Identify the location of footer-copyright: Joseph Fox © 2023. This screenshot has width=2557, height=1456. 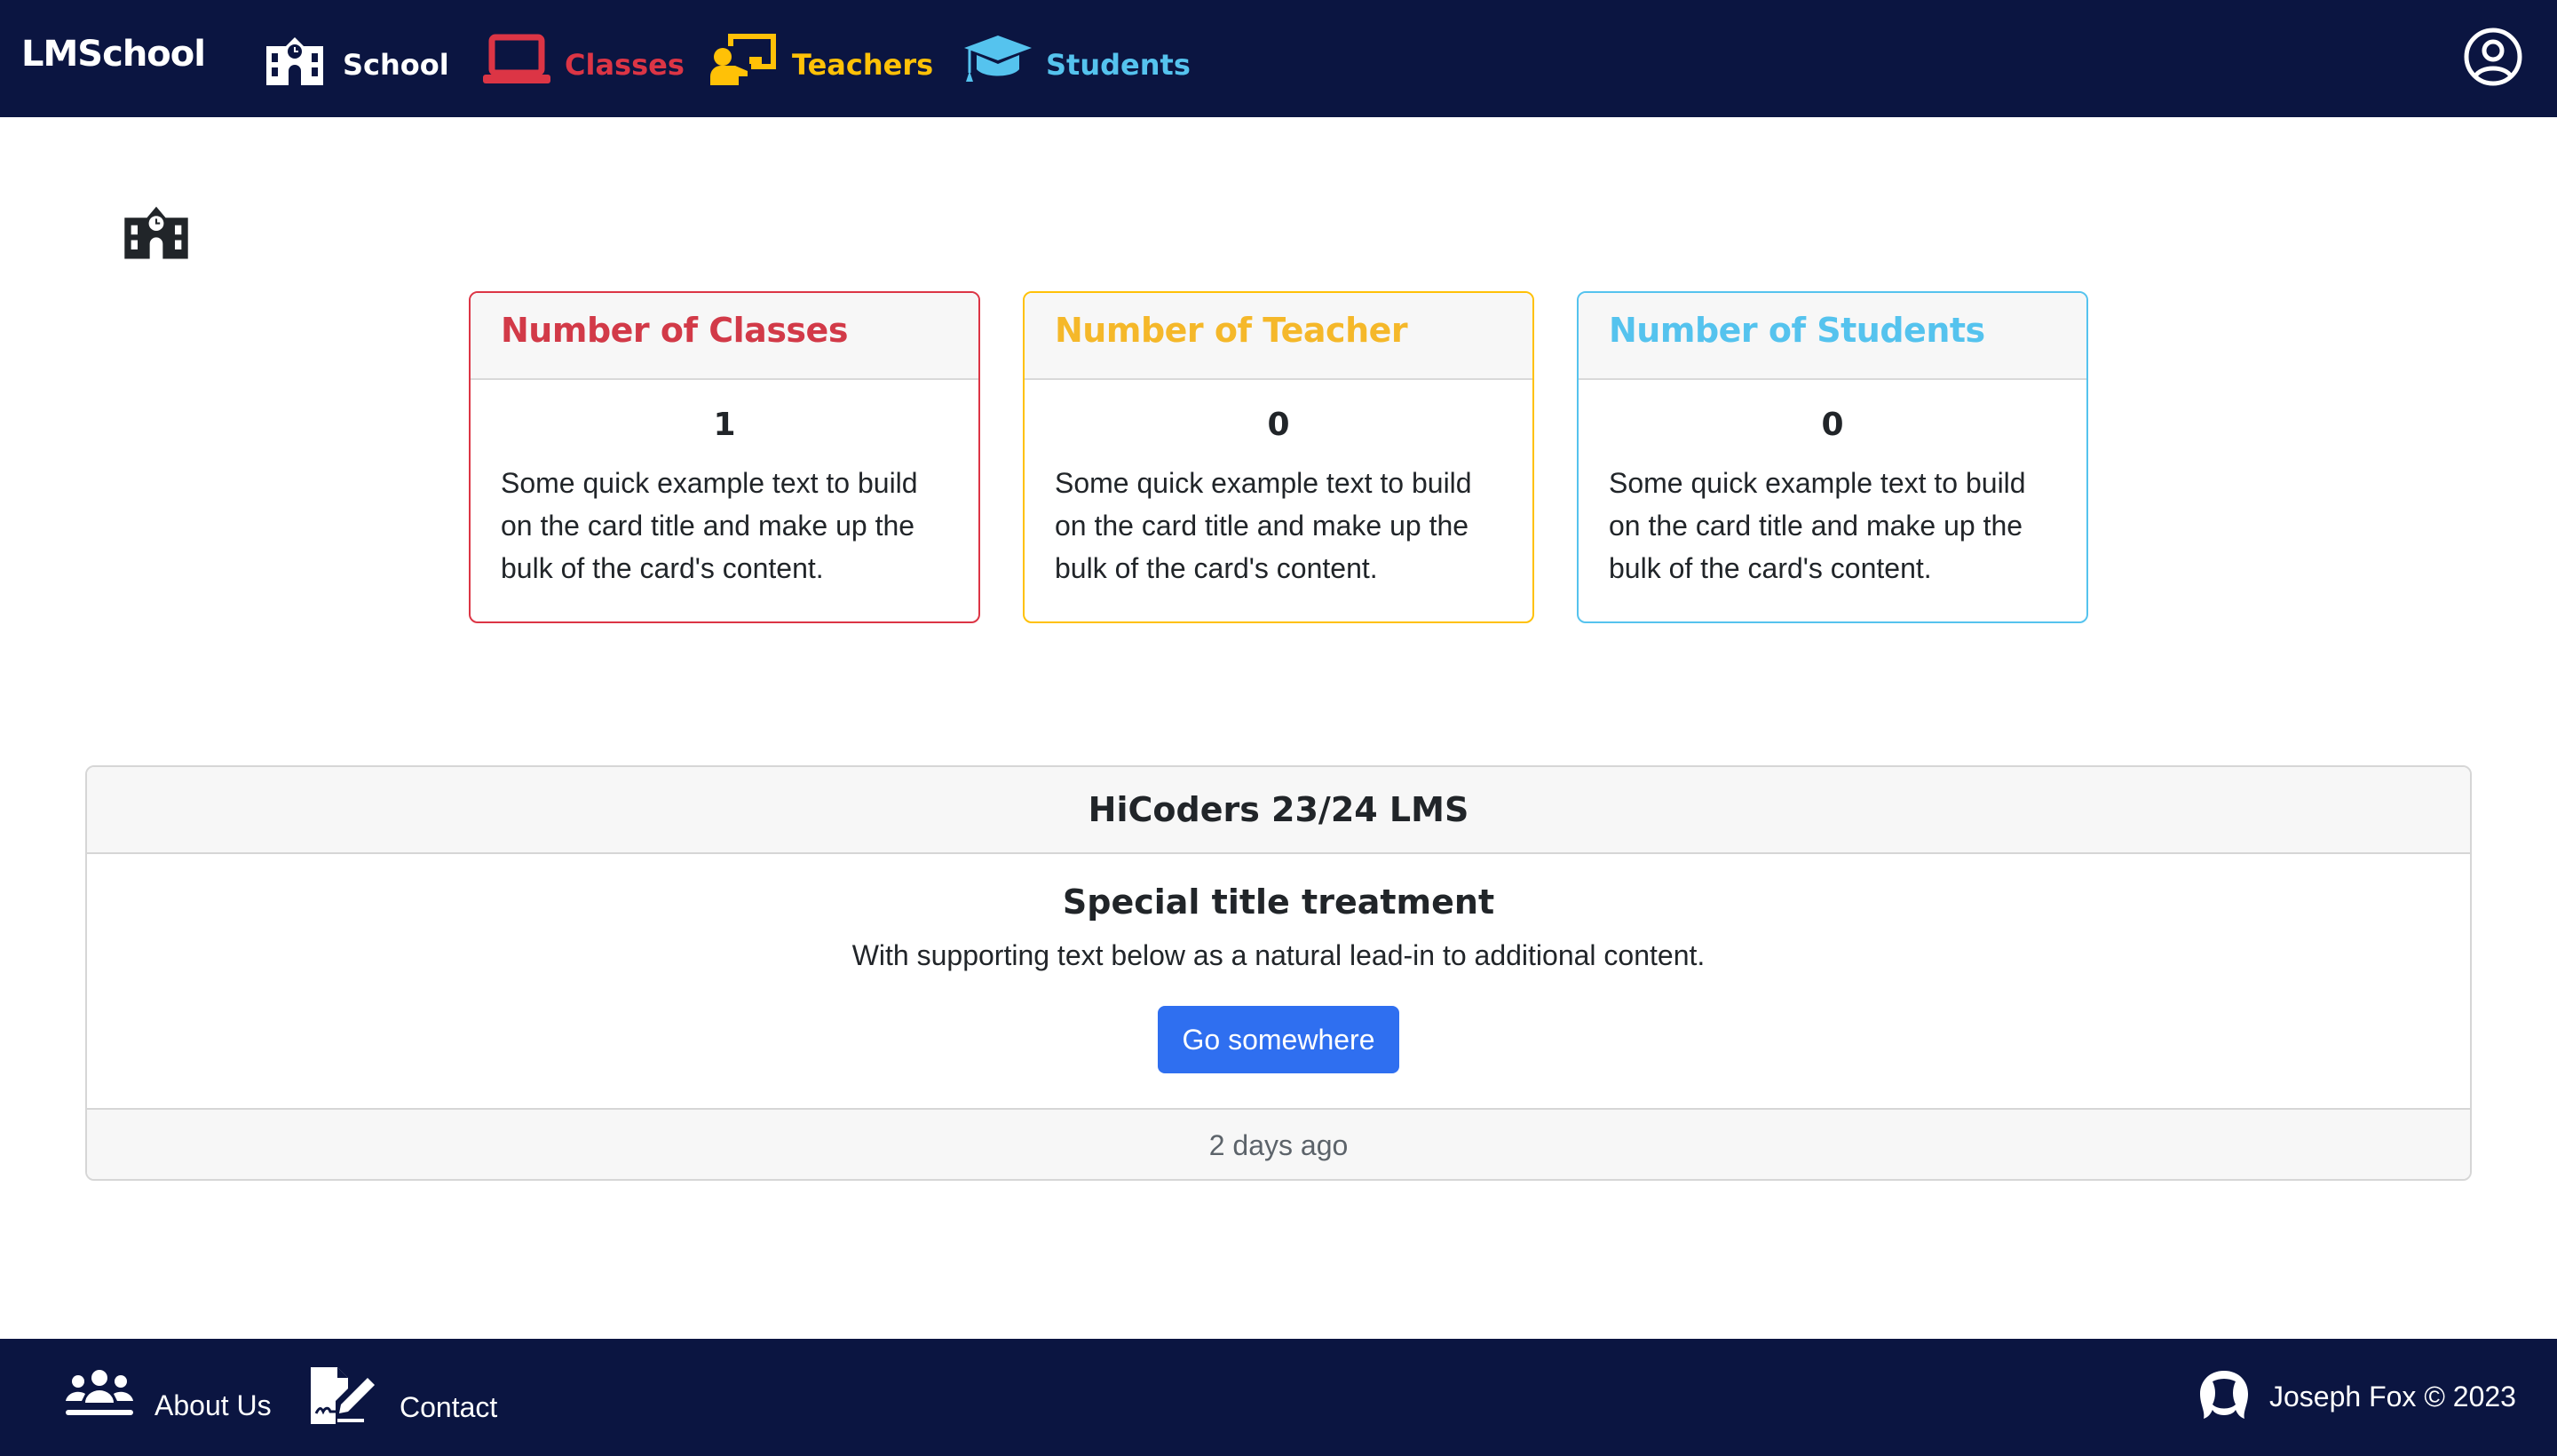
(2355, 1396).